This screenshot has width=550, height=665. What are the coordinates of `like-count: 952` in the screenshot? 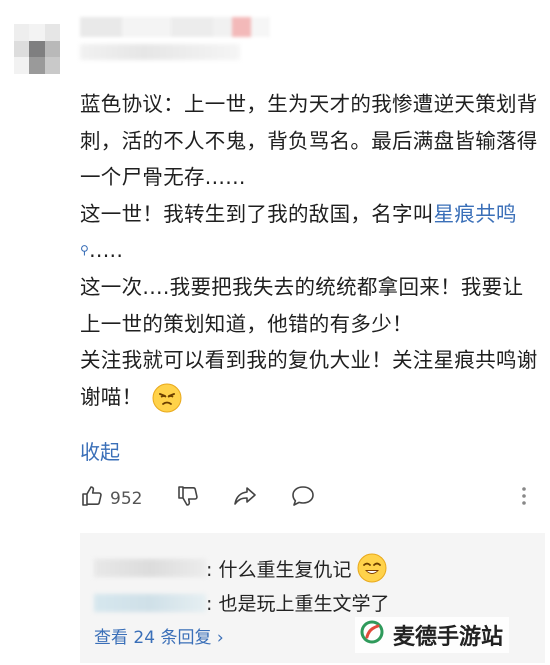 It's located at (126, 498).